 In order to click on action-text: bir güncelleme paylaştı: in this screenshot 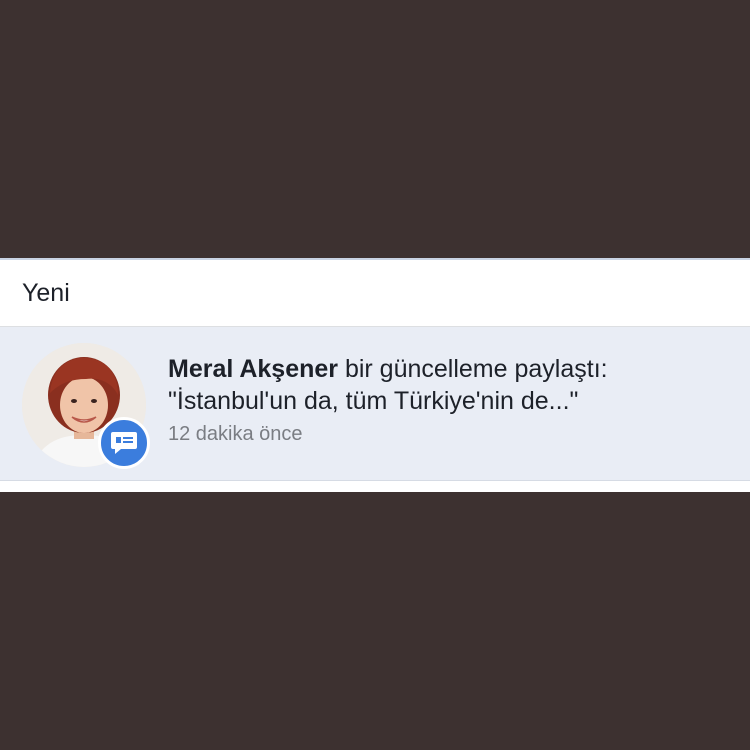, I will do `click(476, 369)`.